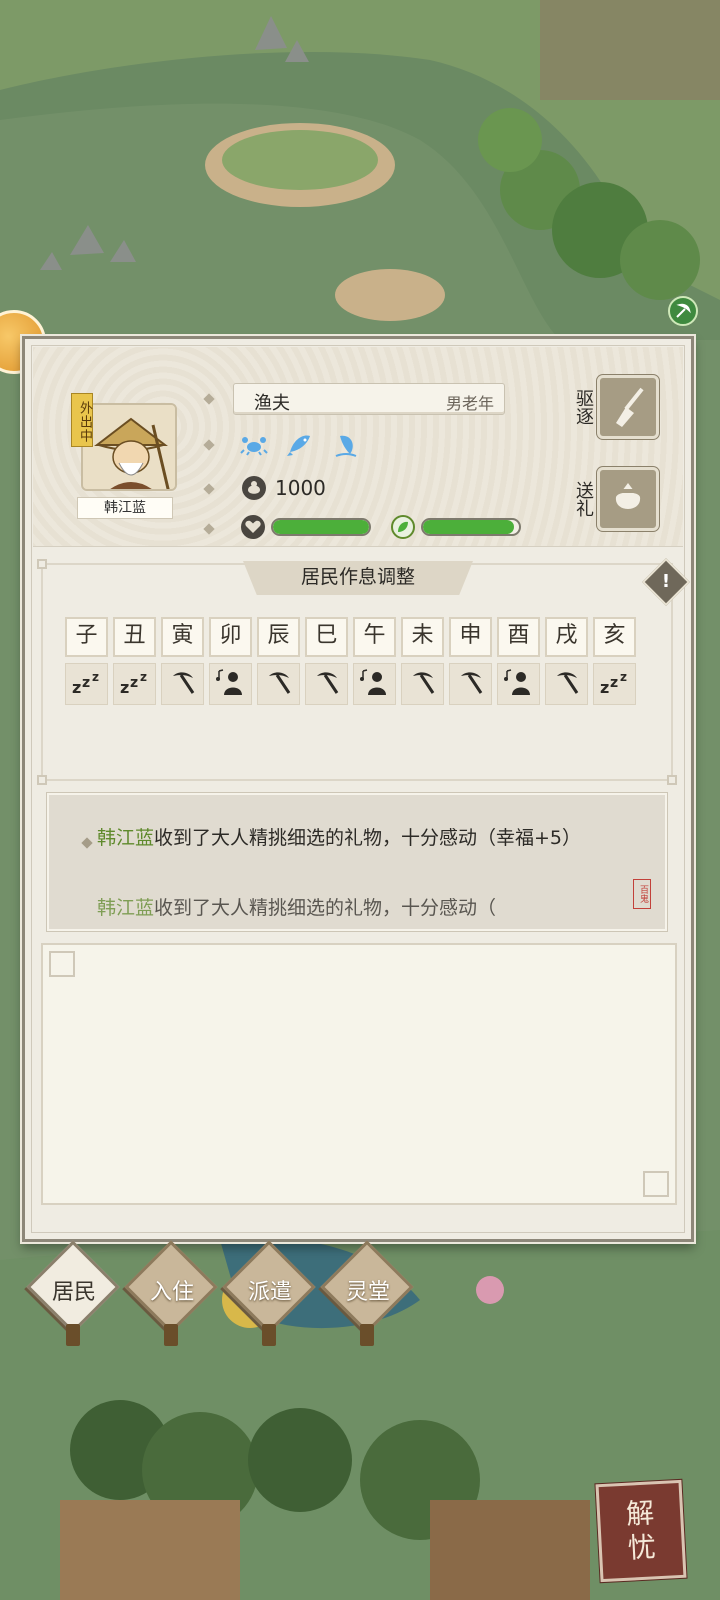 This screenshot has width=720, height=1600. I want to click on hour-cell: 辰, so click(278, 637).